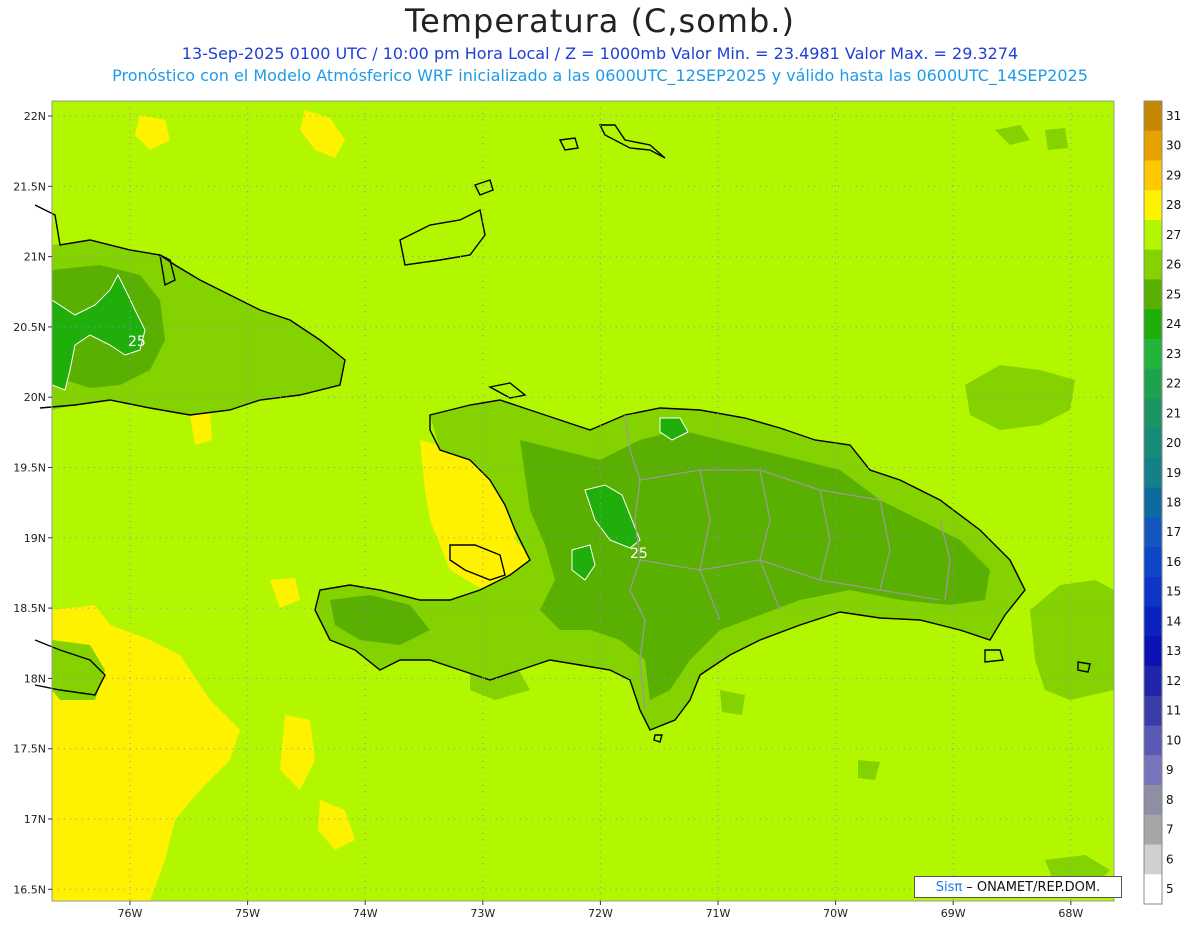  Describe the element at coordinates (1173, 265) in the screenshot. I see `colorbar-label: 26` at that location.